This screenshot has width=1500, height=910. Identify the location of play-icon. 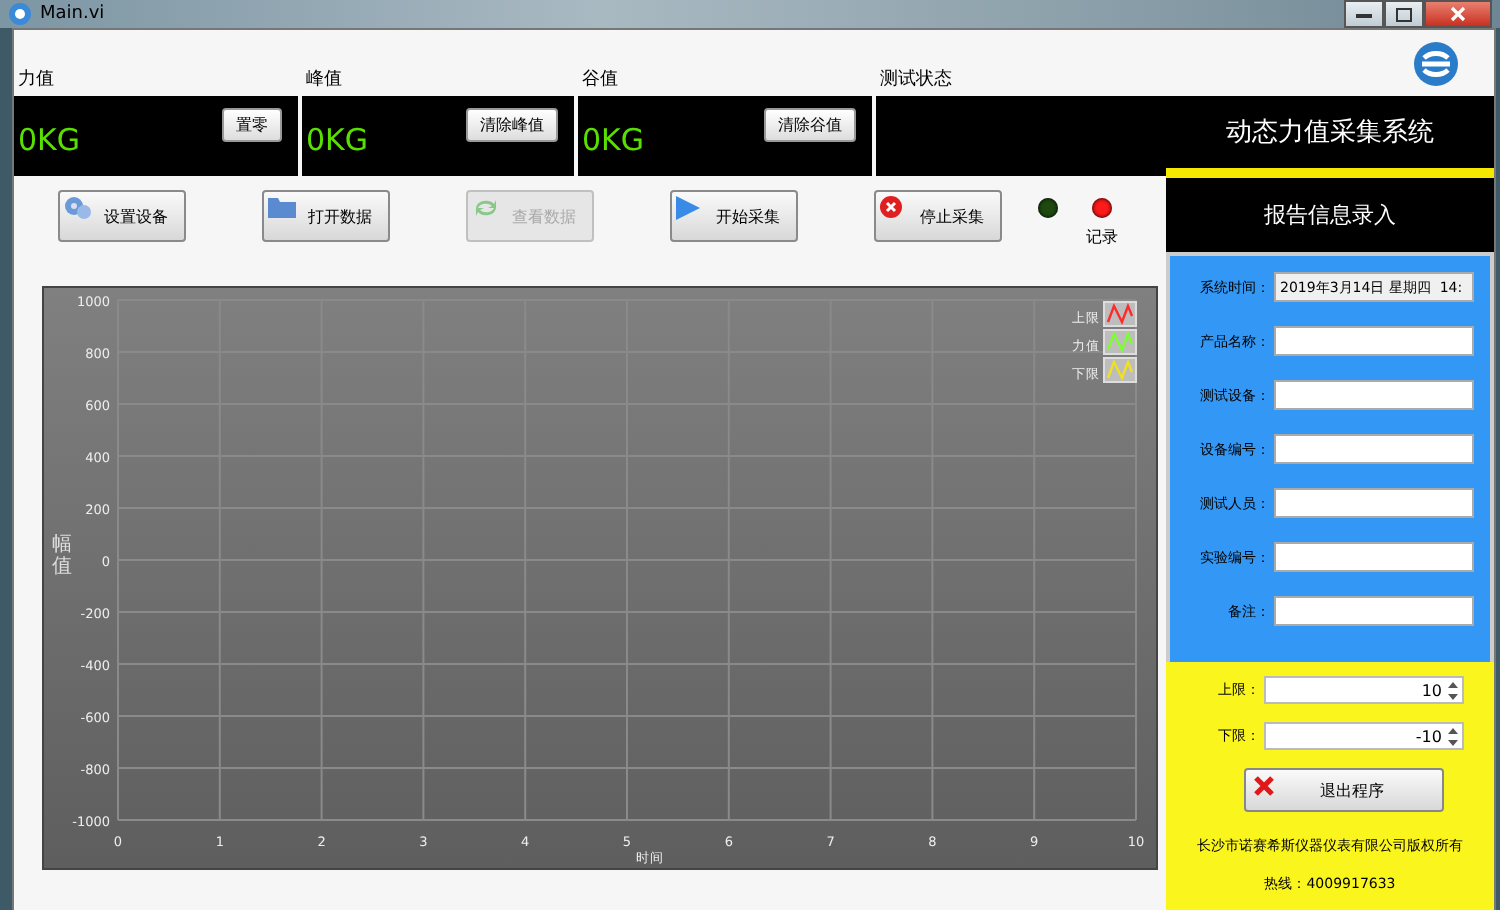
(688, 208).